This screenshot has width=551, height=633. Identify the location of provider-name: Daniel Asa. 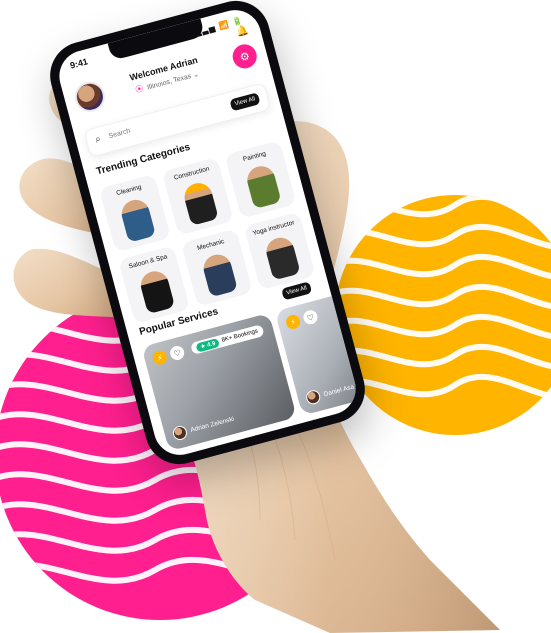
(338, 390).